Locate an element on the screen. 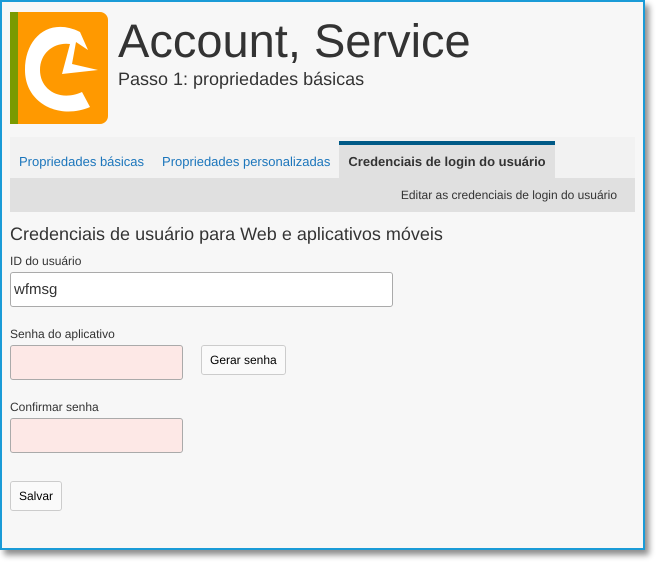 Image resolution: width=658 pixels, height=566 pixels. page-subtitle: Passo 1: propriedades básicas is located at coordinates (242, 79).